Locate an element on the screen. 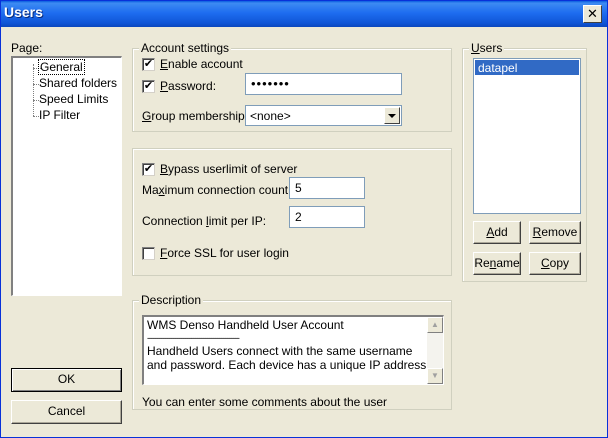 The width and height of the screenshot is (608, 438). chevron-down-icon is located at coordinates (392, 116).